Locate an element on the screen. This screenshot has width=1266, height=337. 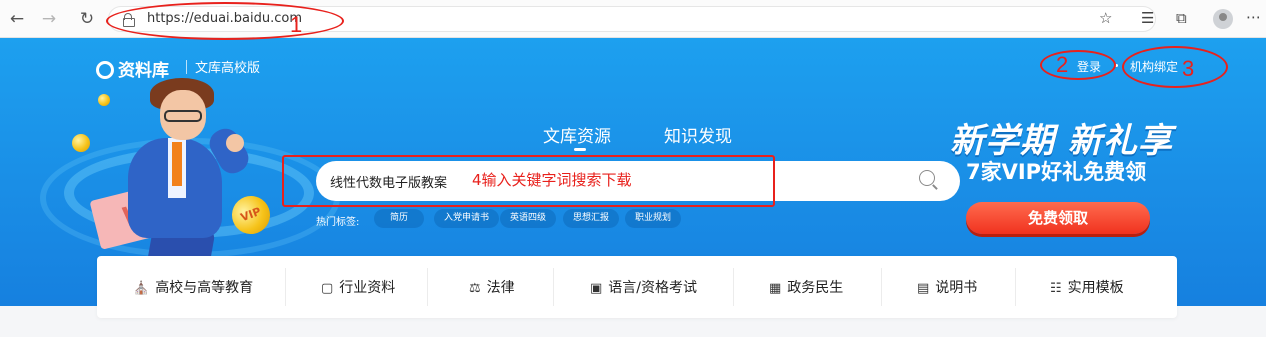
gavel-icon: ⚖ is located at coordinates (475, 288).